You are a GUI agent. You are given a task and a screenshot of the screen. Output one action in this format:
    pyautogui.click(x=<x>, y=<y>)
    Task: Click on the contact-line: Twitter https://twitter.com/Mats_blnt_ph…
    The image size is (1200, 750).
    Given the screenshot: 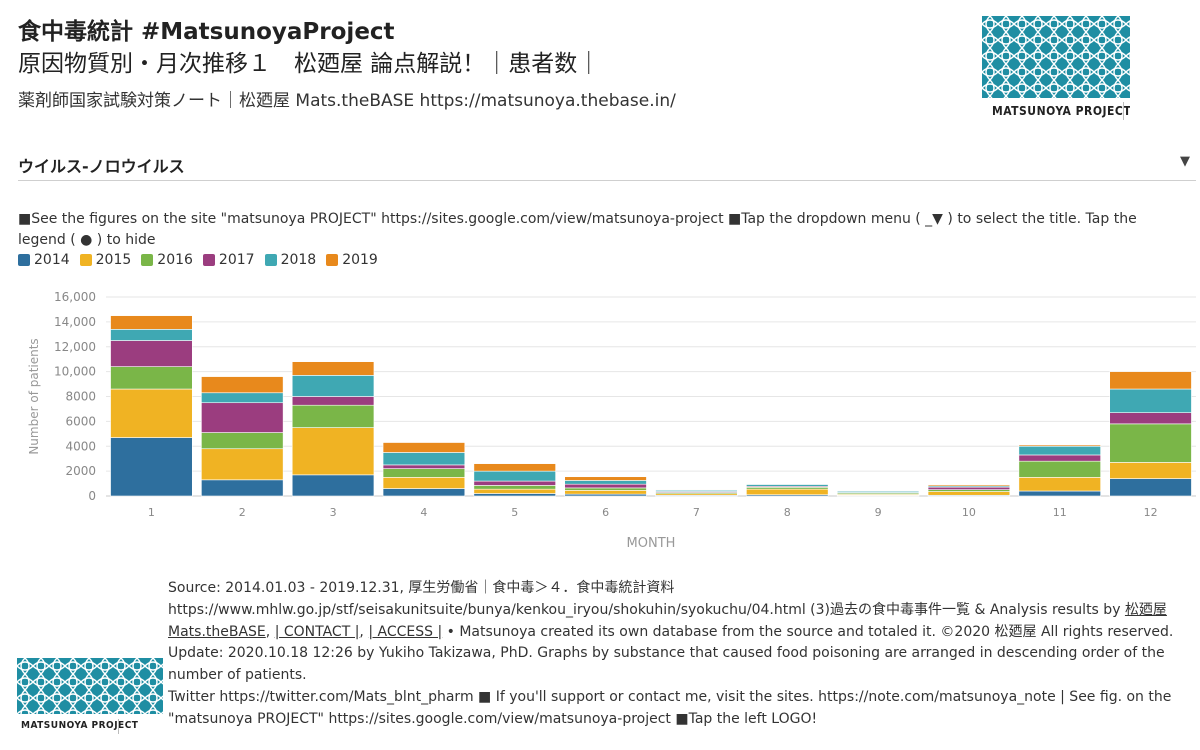 What is the action you would take?
    pyautogui.click(x=670, y=707)
    